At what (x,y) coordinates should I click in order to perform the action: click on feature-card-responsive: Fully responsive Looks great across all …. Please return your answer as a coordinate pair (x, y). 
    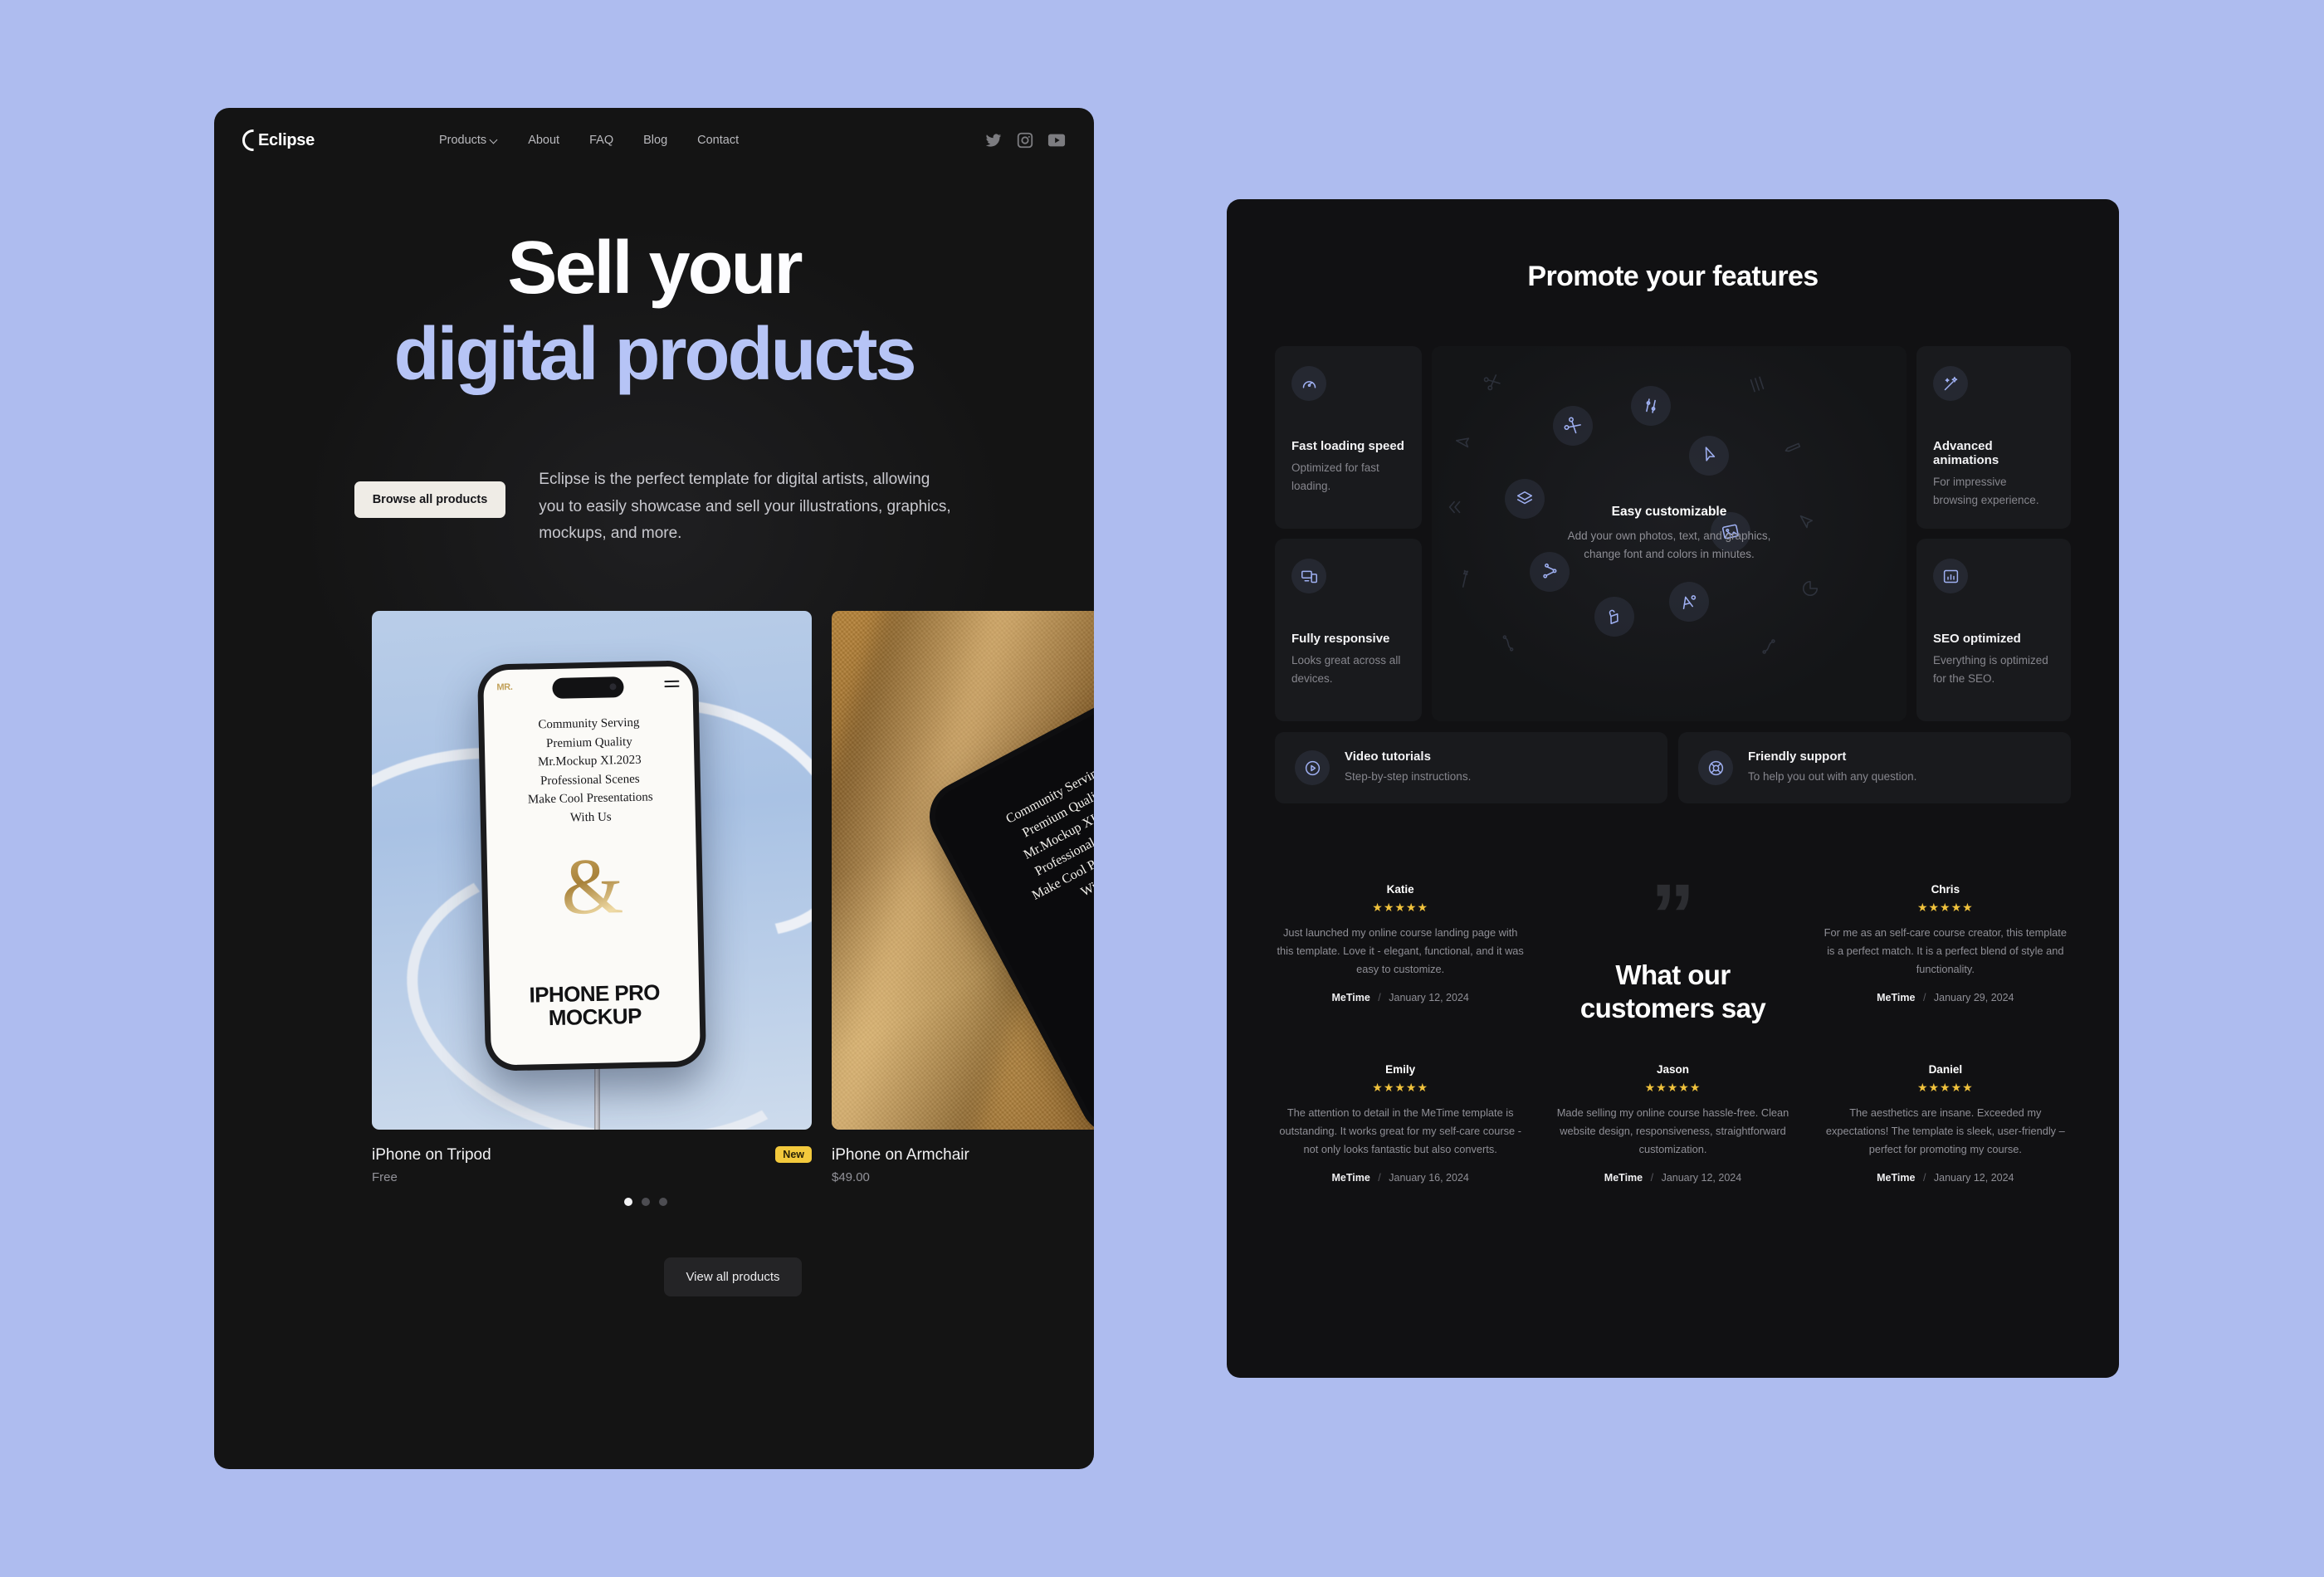
    Looking at the image, I should click on (1348, 630).